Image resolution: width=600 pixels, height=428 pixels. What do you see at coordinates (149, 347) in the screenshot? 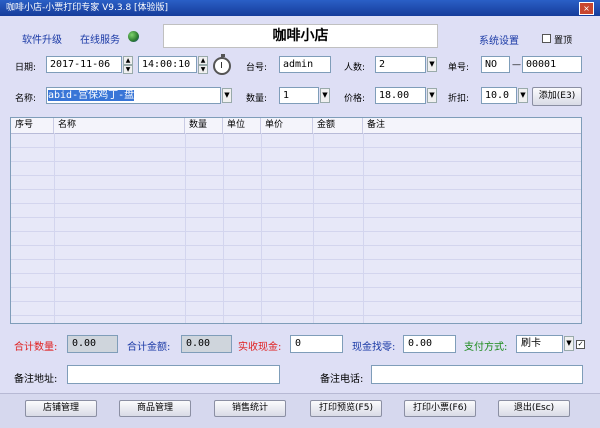
I see `total-amount-label: 合计金额:` at bounding box center [149, 347].